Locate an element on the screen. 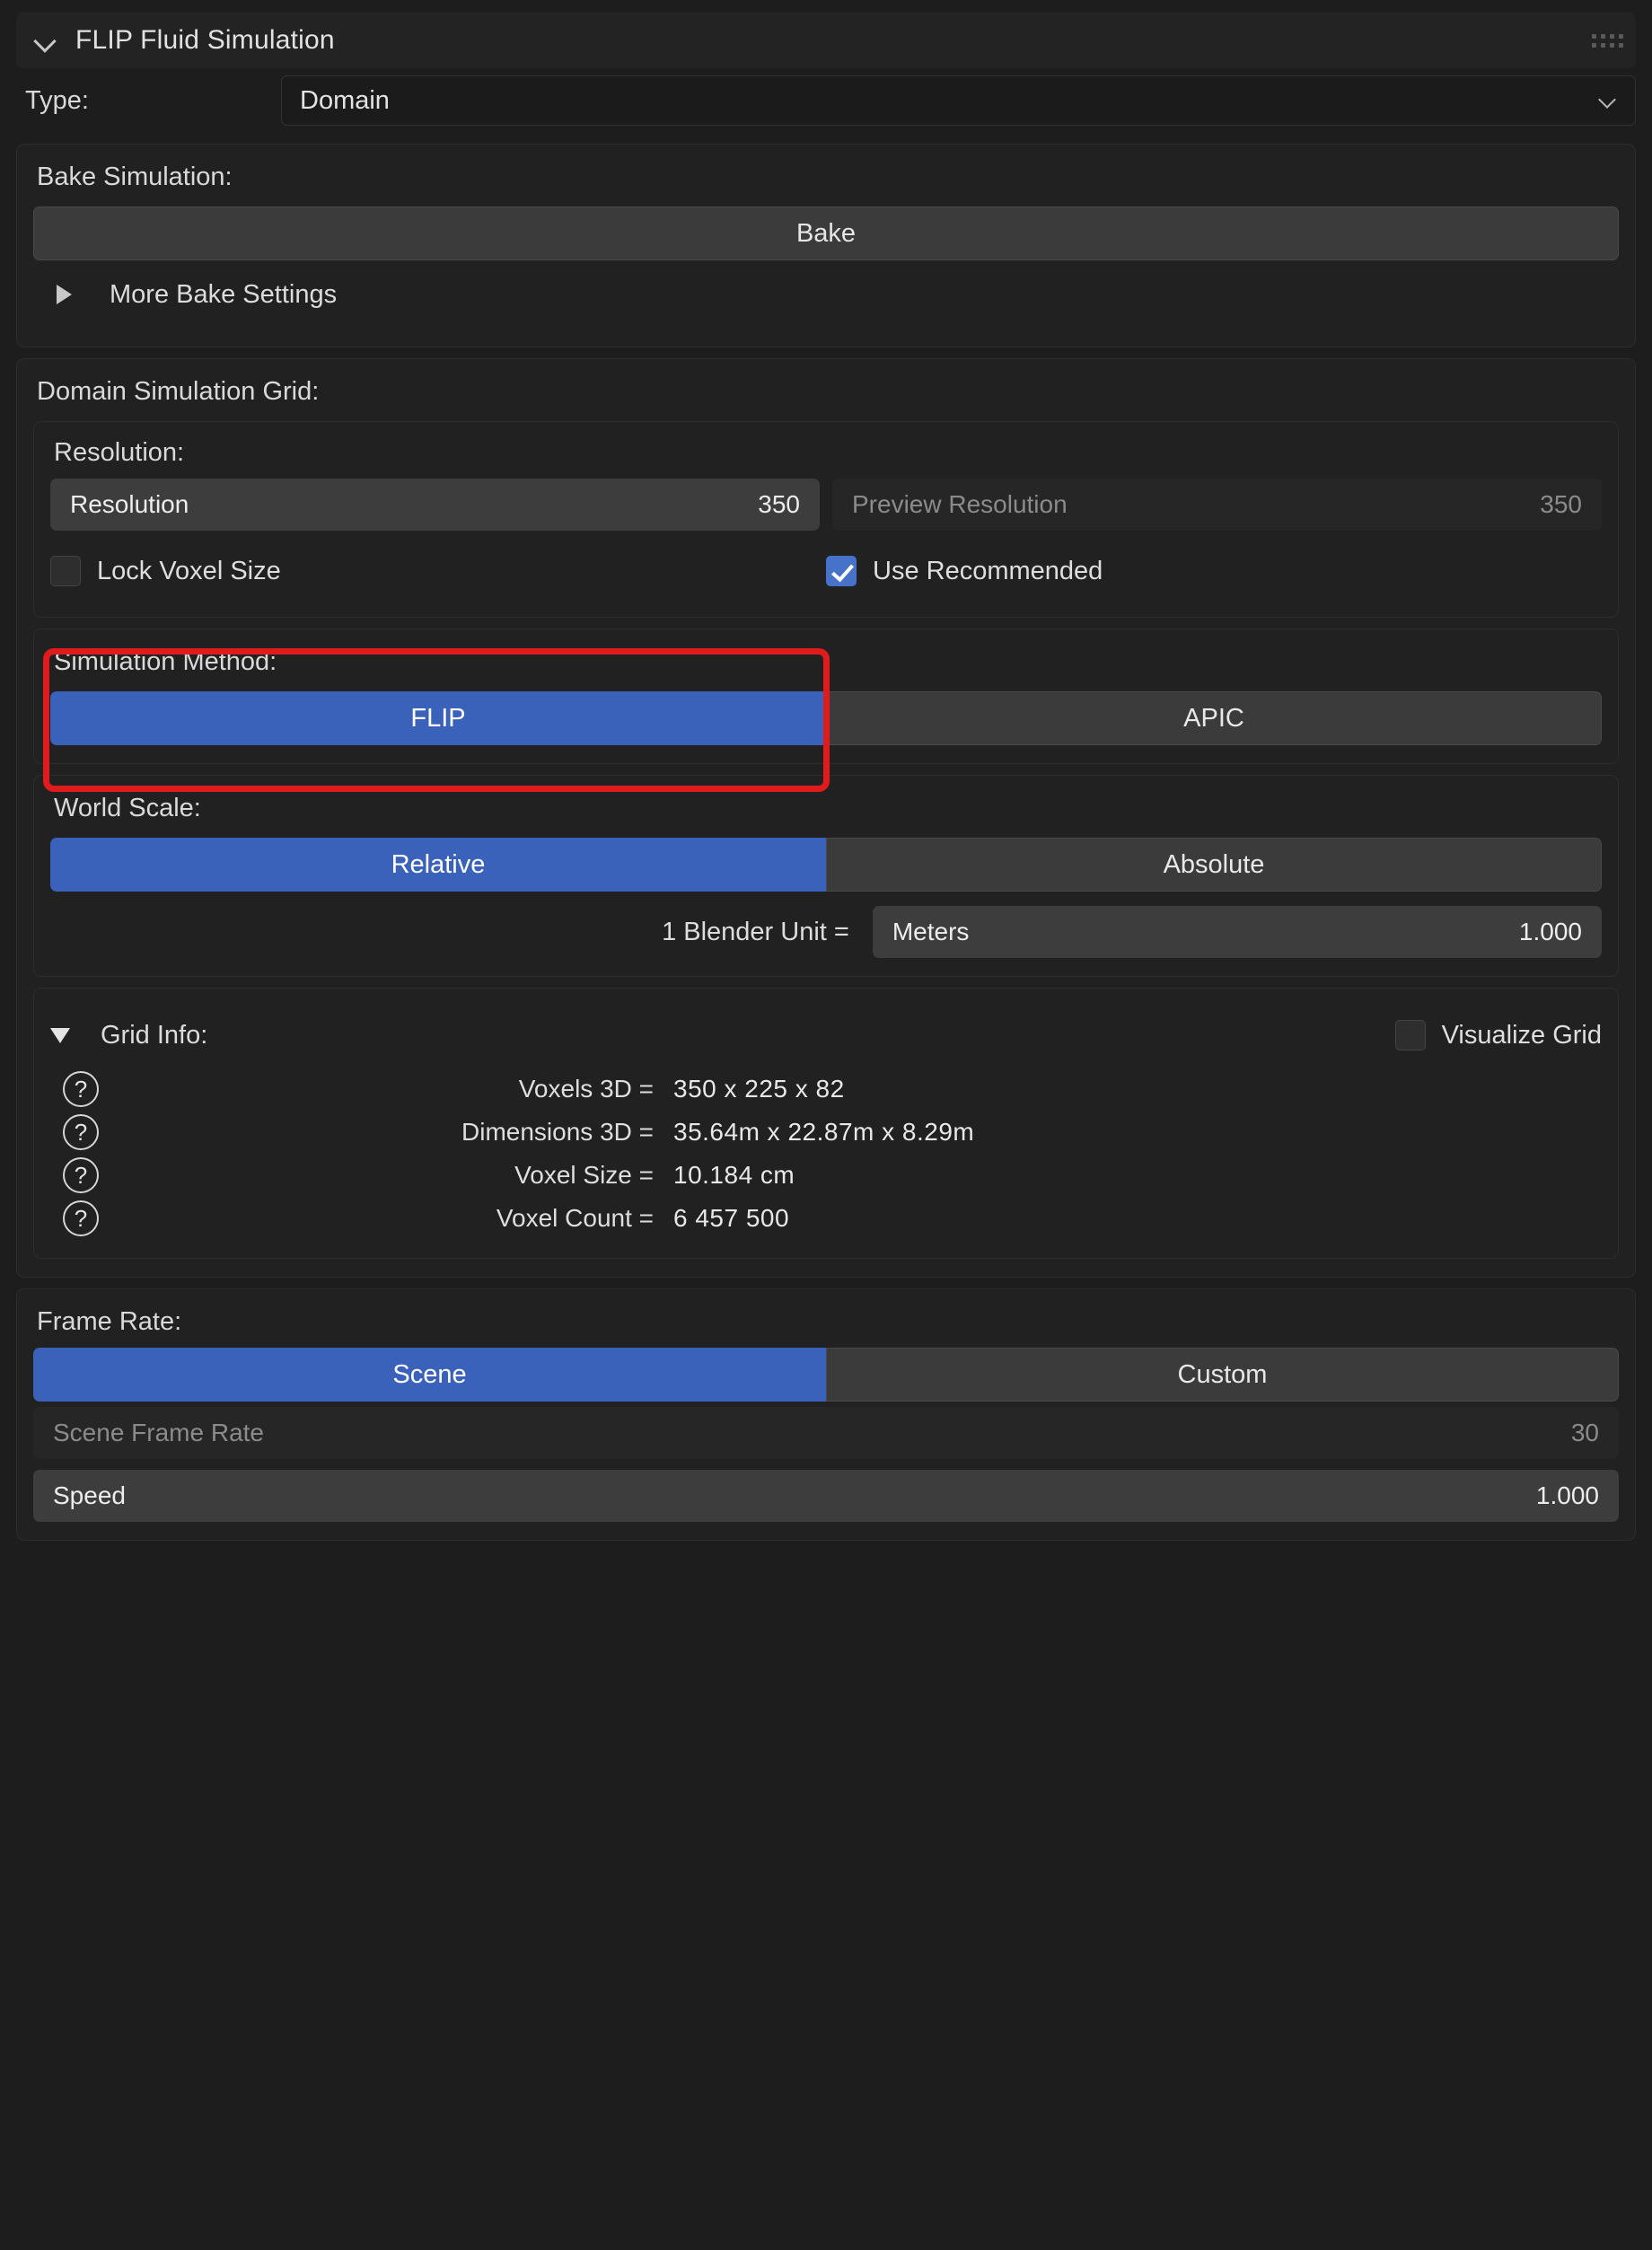 This screenshot has width=1652, height=2250. simulation-method-card: Simulation Method: FLIP APIC is located at coordinates (826, 696).